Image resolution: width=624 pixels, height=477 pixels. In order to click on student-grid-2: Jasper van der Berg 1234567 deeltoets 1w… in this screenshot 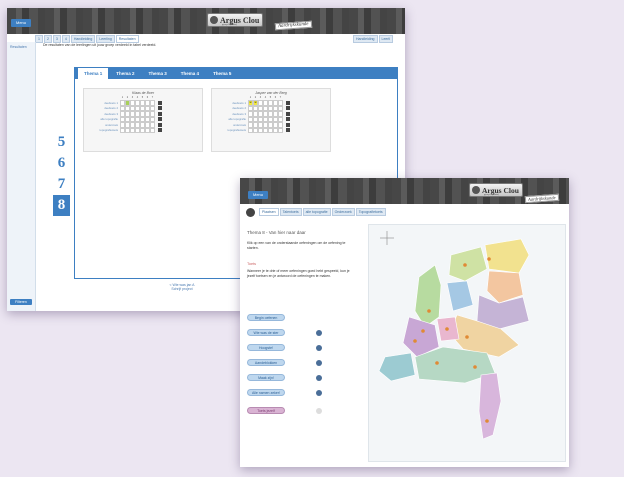, I will do `click(271, 120)`.